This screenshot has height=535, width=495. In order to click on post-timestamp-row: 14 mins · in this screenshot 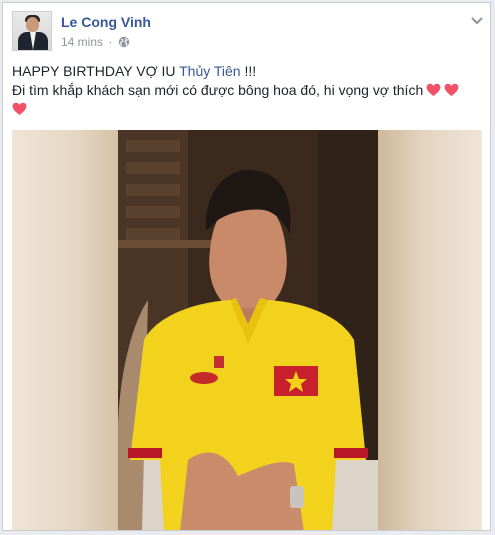, I will do `click(95, 43)`.